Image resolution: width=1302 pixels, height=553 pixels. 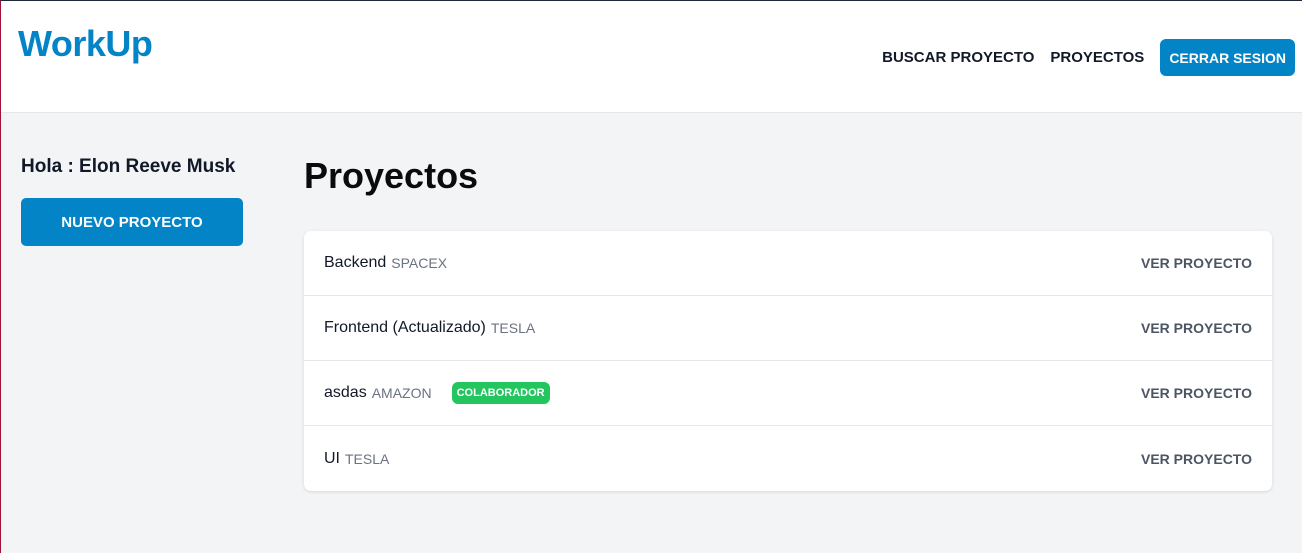 I want to click on project-name: Backend, so click(x=355, y=262).